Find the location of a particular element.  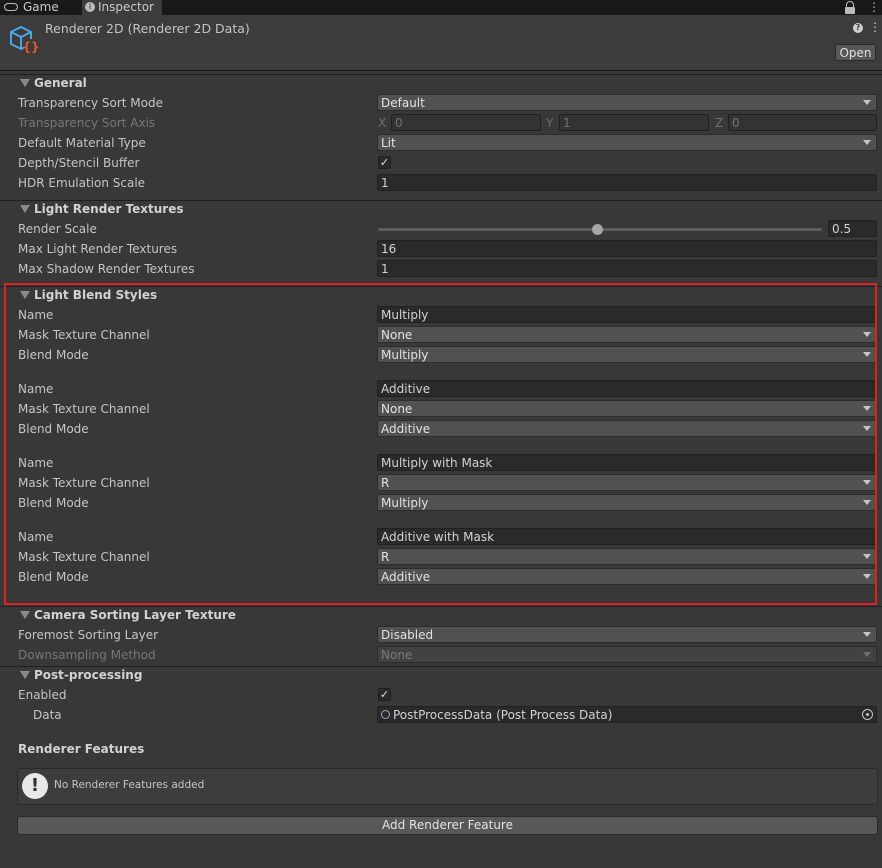

section-general: General is located at coordinates (441, 83).